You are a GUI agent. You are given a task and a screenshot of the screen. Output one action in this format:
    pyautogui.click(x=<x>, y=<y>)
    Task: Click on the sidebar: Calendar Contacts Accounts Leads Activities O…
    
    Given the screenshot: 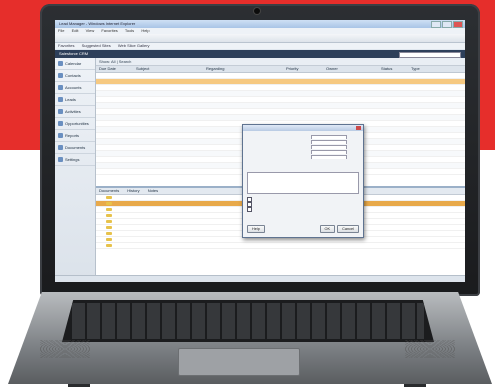 What is the action you would take?
    pyautogui.click(x=75, y=170)
    